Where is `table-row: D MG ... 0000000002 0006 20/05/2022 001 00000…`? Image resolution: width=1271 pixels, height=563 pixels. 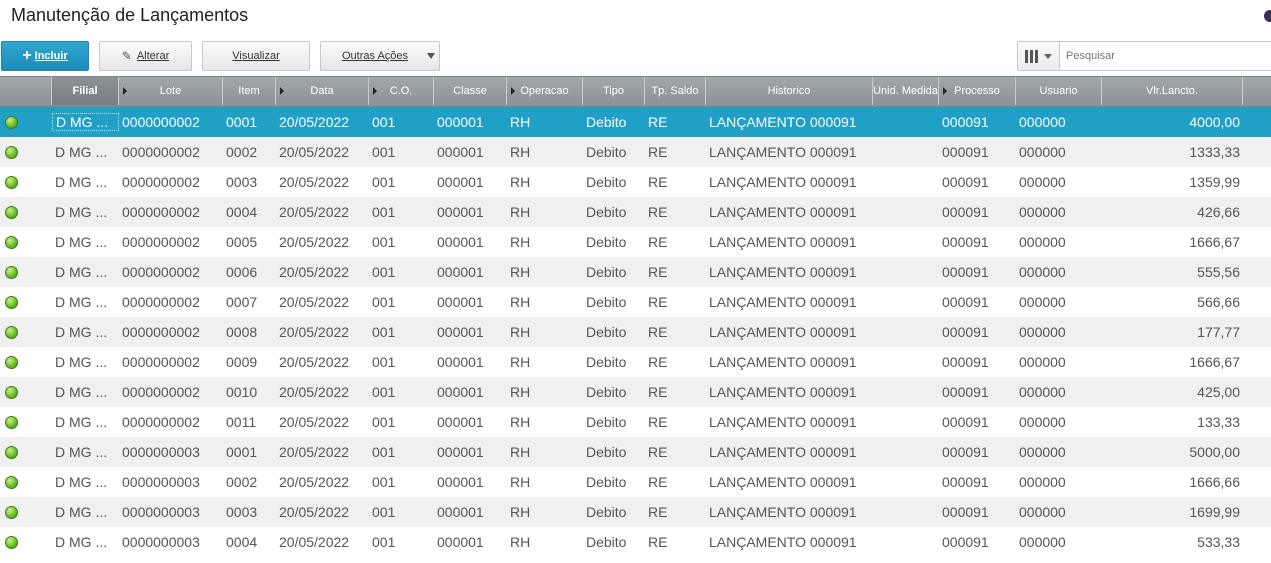
table-row: D MG ... 0000000002 0006 20/05/2022 001 00000… is located at coordinates (635, 272).